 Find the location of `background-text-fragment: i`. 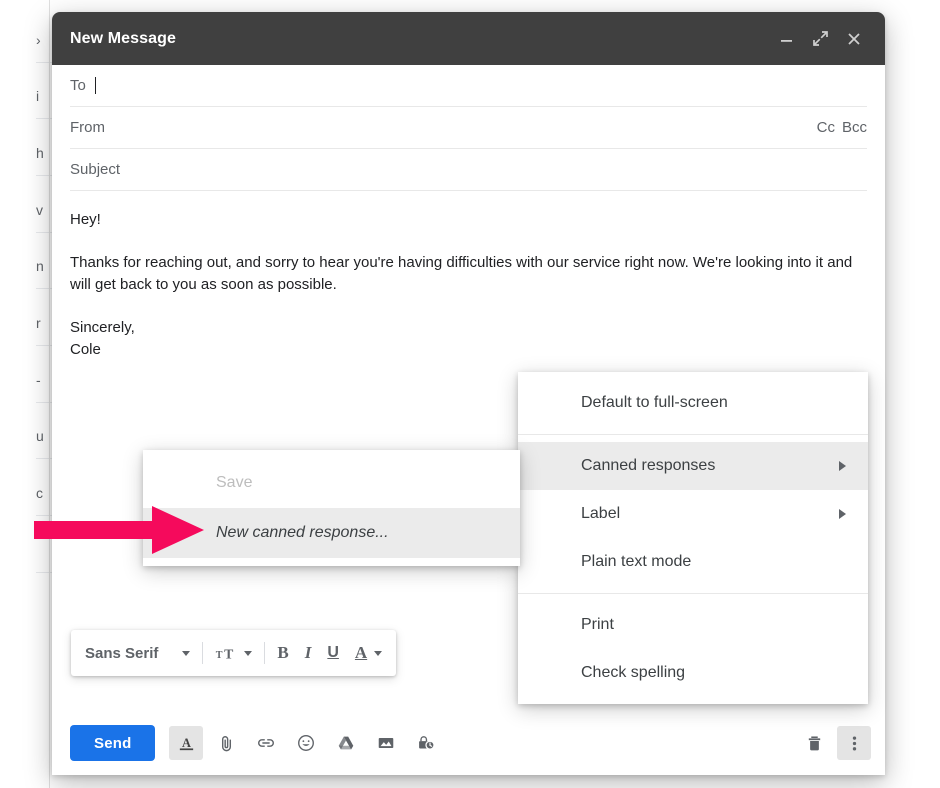

background-text-fragment: i is located at coordinates (38, 96).